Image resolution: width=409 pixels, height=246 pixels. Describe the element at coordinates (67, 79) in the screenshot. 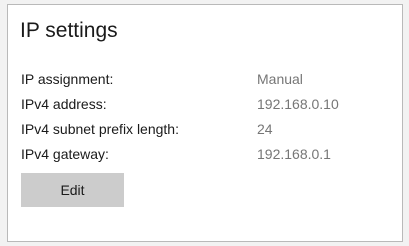

I see `ip-assignment-label: IP assignment:` at that location.